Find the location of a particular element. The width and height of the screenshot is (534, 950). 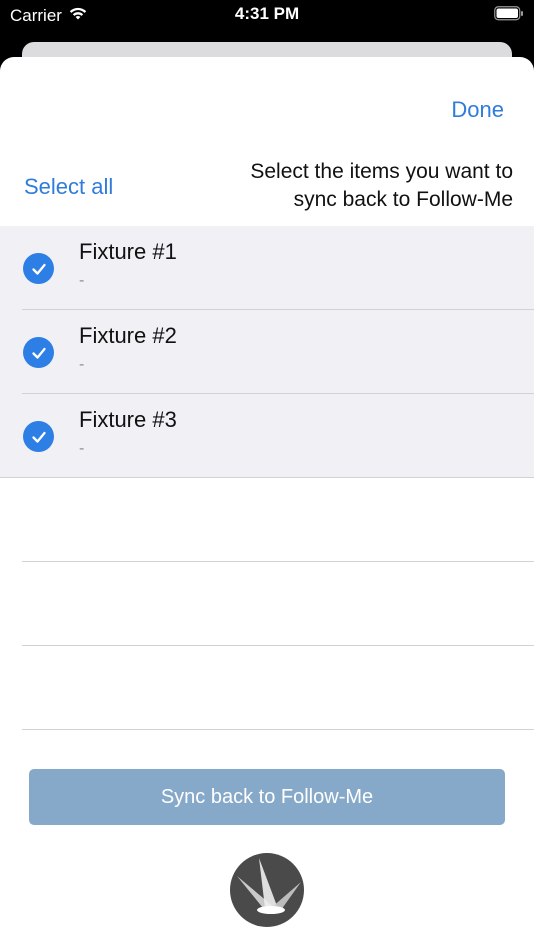

item-title: Fixture #2 is located at coordinates (128, 335).